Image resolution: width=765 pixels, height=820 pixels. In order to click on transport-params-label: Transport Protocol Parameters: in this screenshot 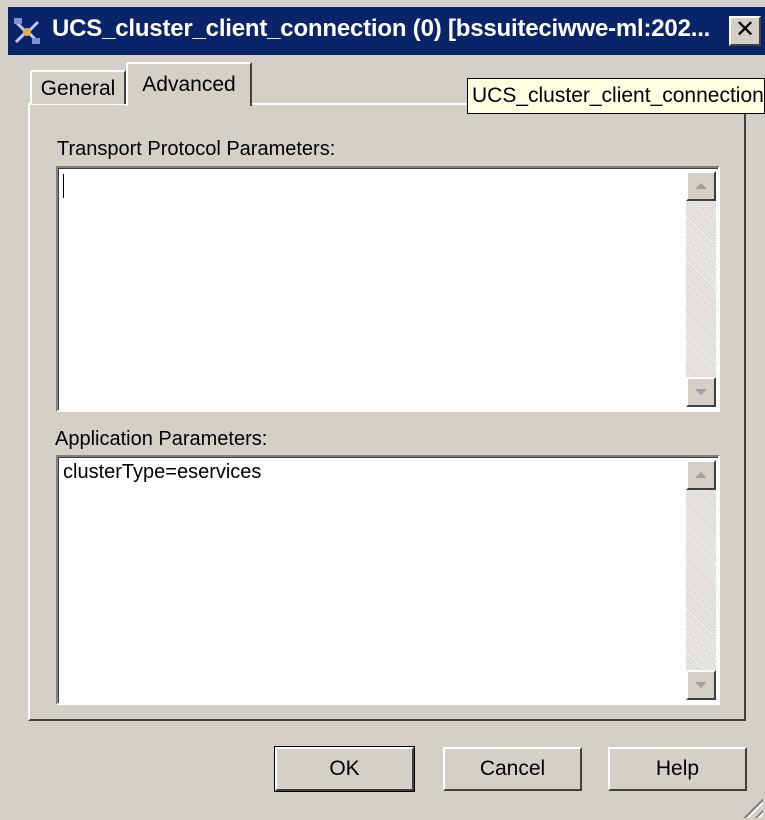, I will do `click(196, 149)`.